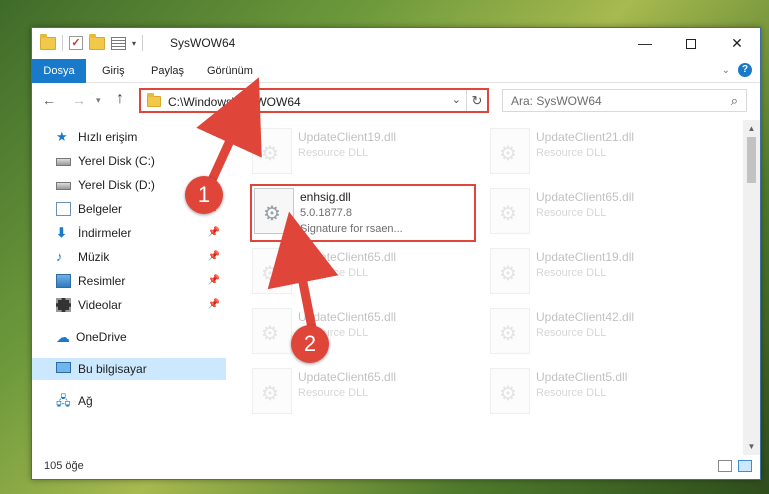 This screenshot has height=494, width=769. I want to click on vertical-scrollbar: ▲ ▼, so click(751, 287).